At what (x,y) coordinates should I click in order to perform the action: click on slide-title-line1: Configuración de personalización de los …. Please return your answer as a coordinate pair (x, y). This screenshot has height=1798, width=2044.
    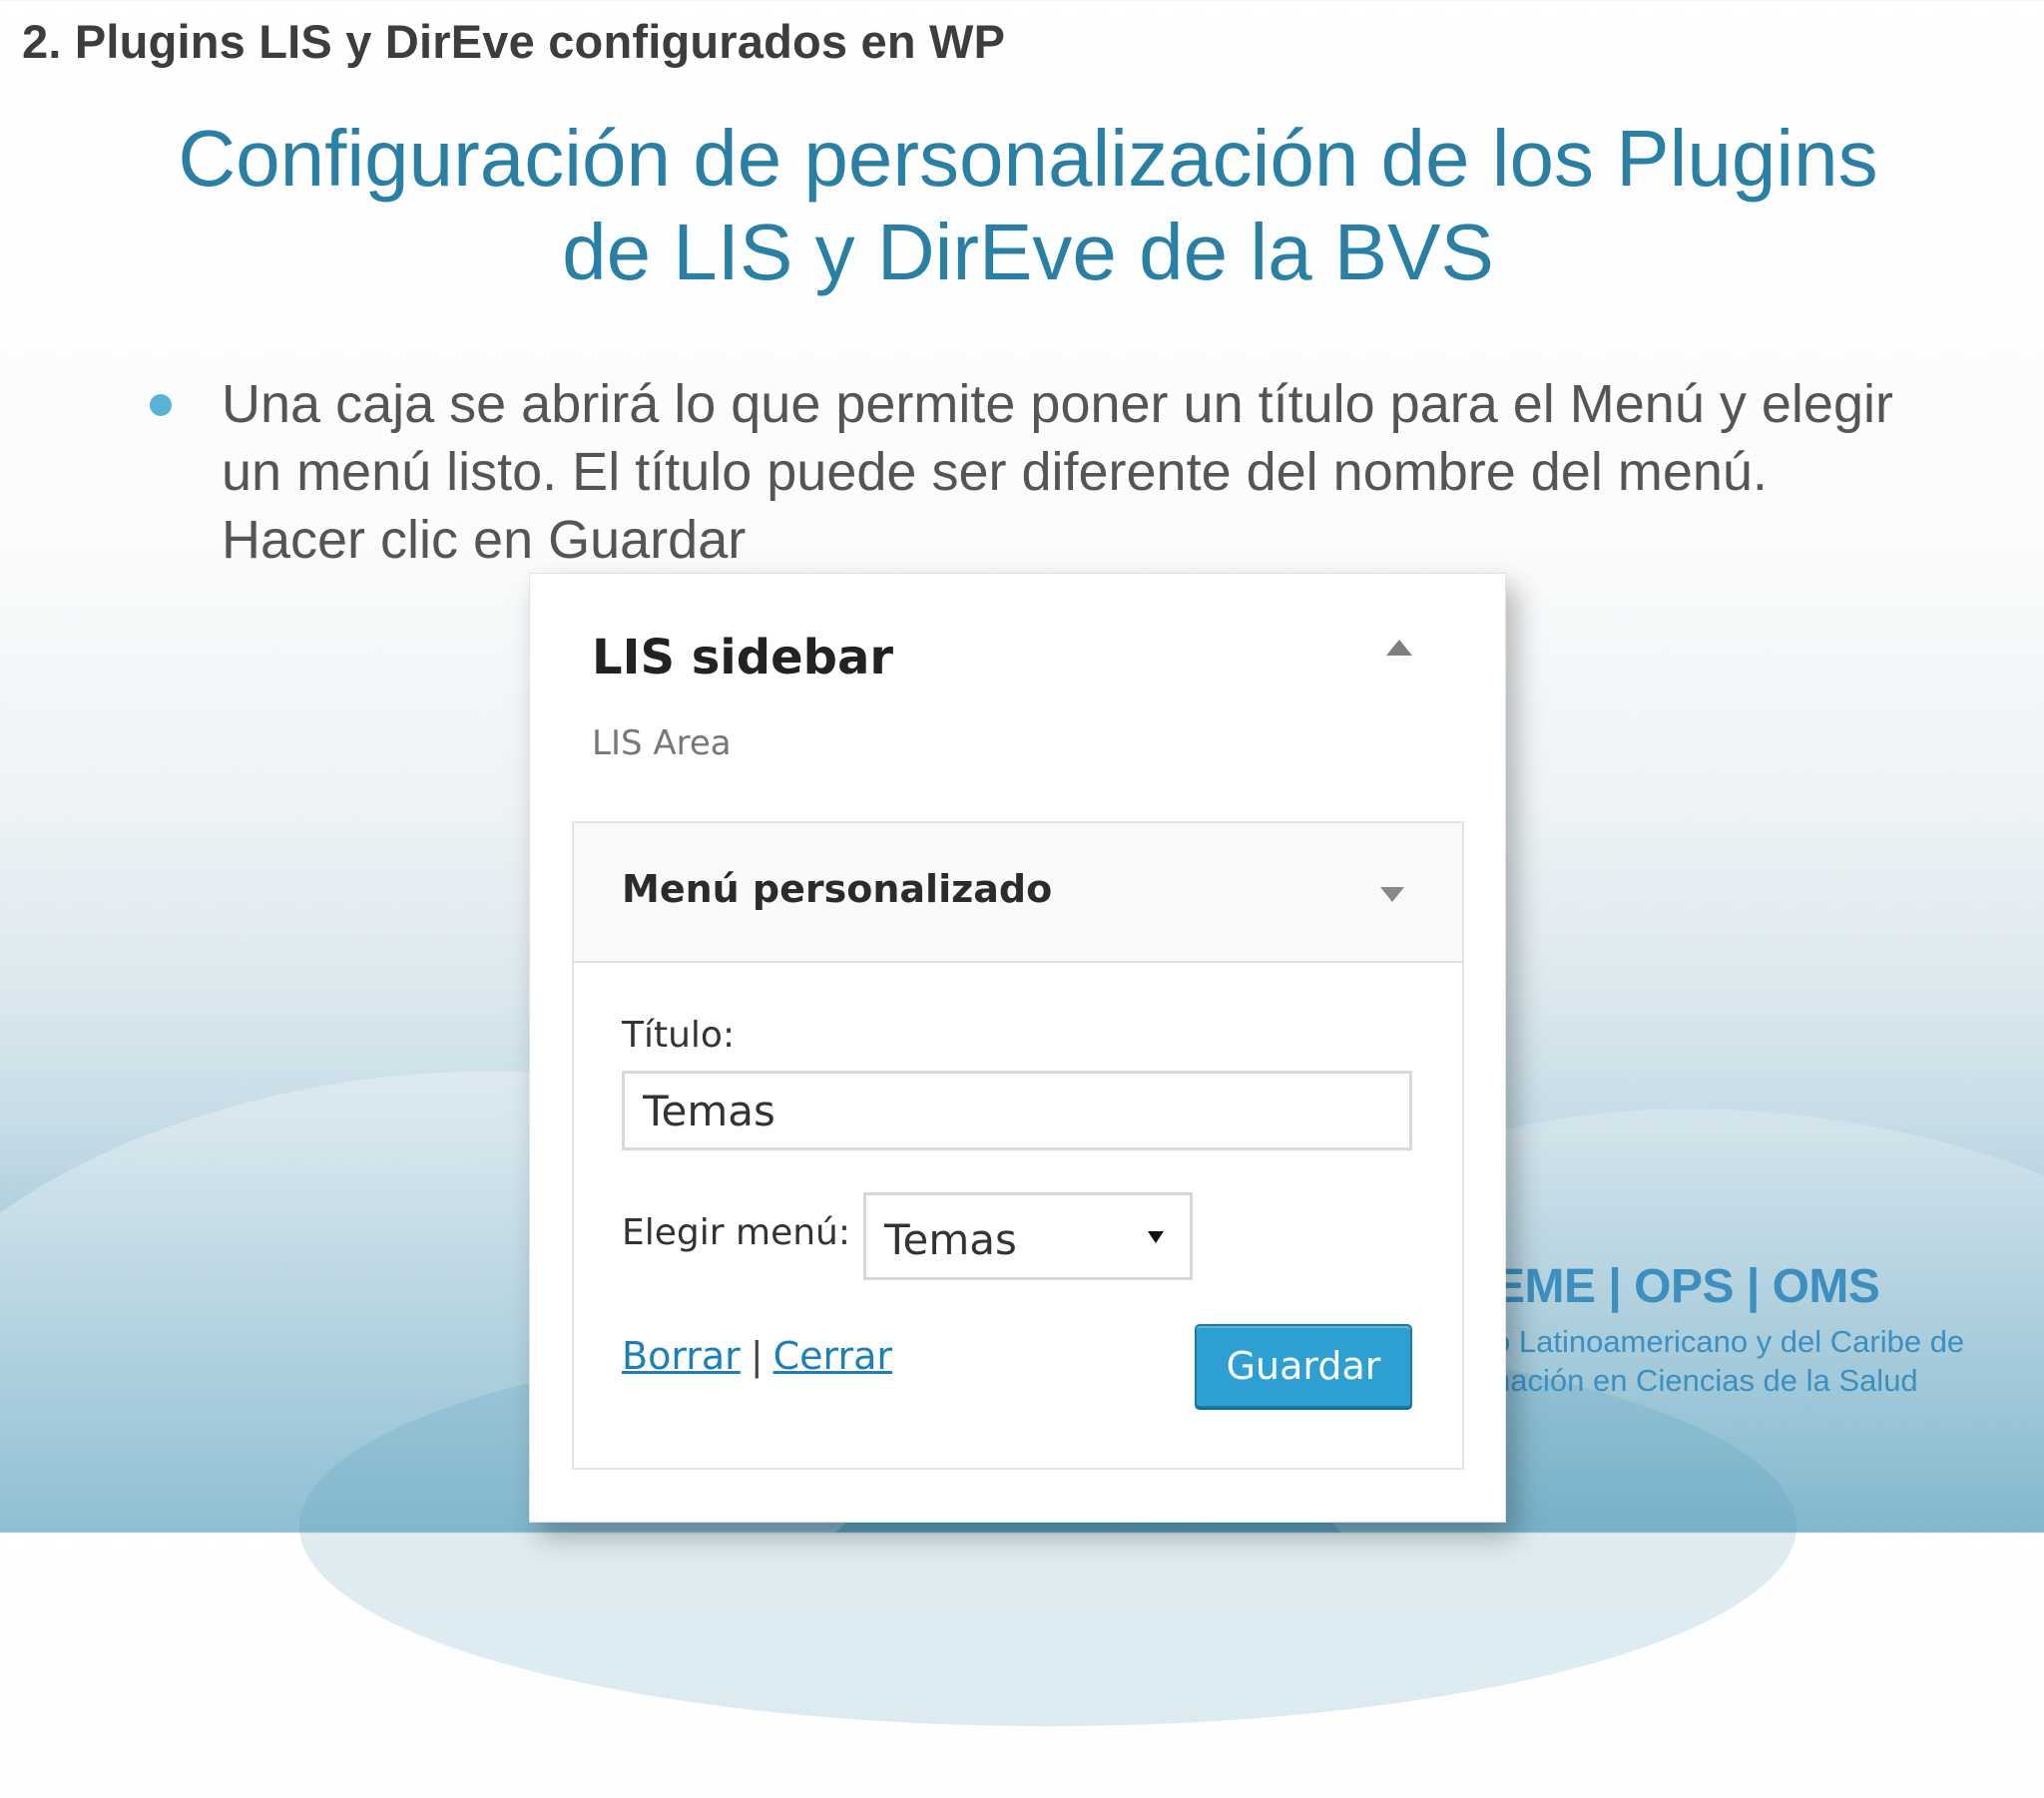
    Looking at the image, I should click on (1028, 158).